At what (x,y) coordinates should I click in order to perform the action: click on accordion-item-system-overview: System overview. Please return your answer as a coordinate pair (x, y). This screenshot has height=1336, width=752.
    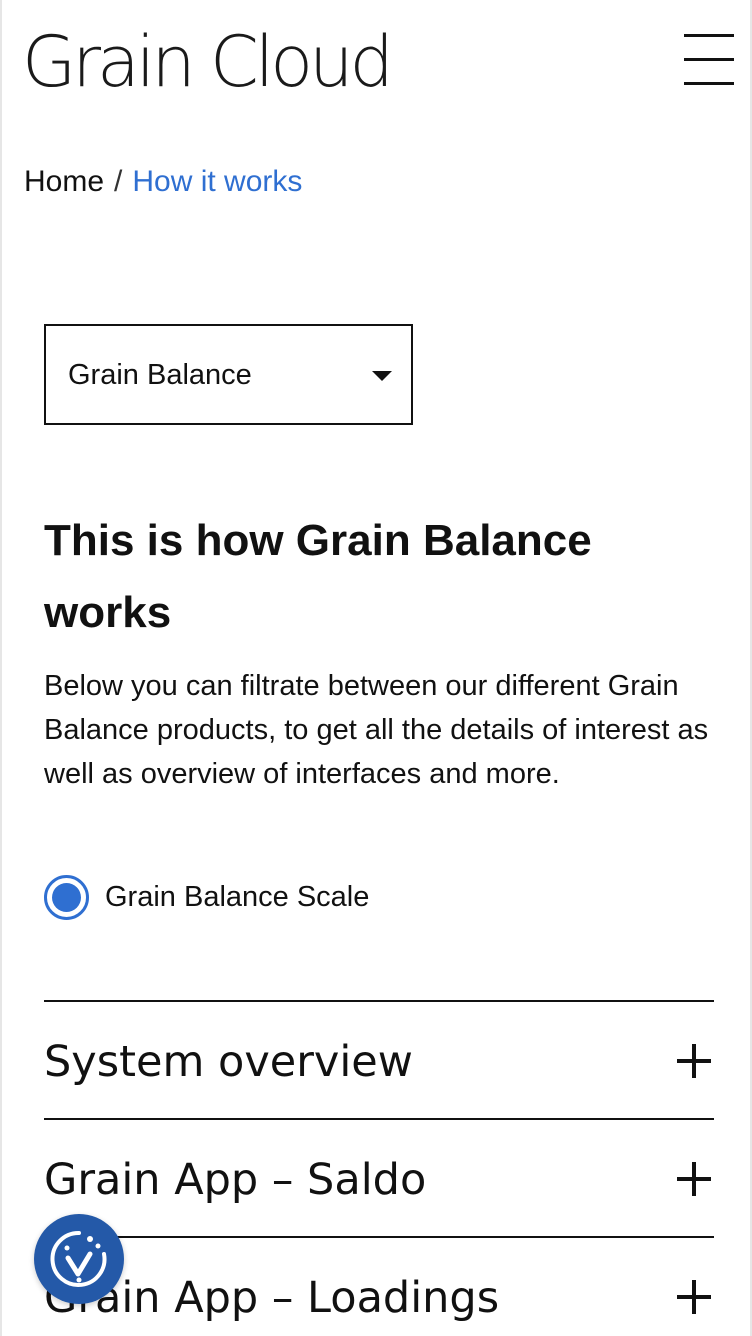
    Looking at the image, I should click on (379, 1059).